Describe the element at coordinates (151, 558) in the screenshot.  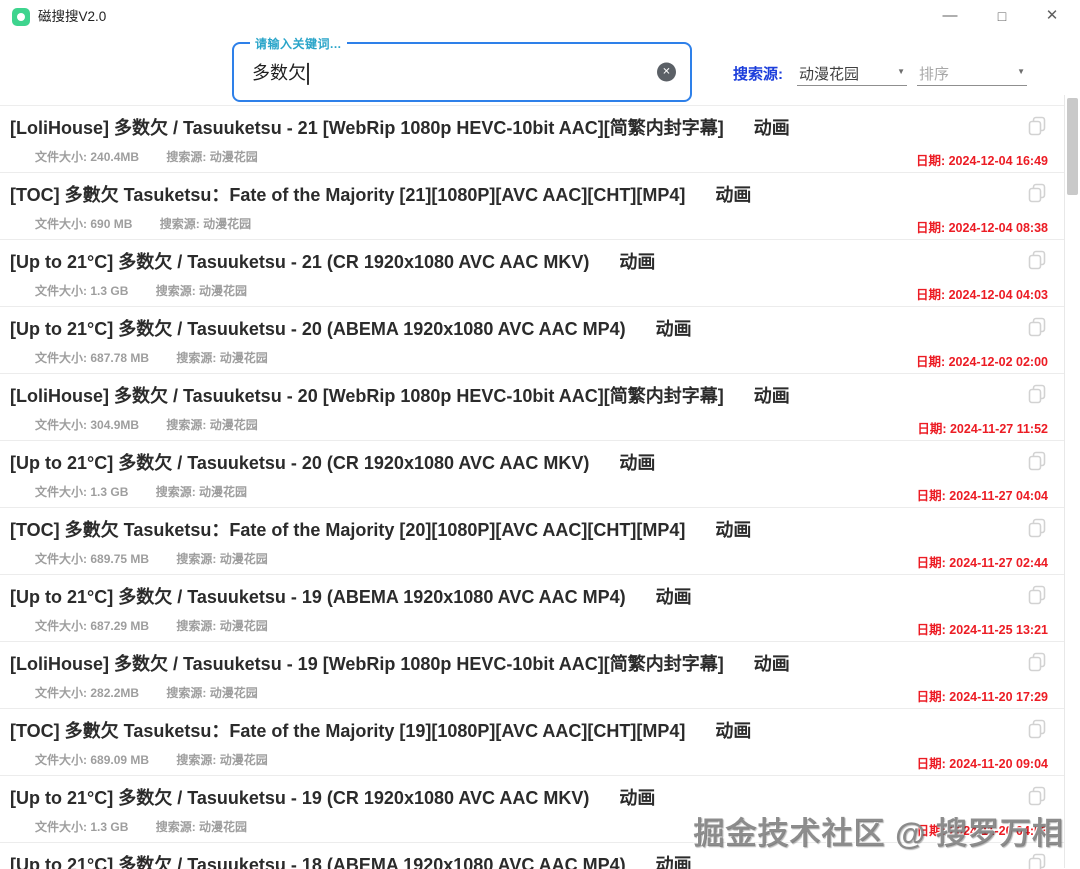
I see `result-meta: 文件大小: 689.75 MB 搜索源: 动漫花园` at that location.